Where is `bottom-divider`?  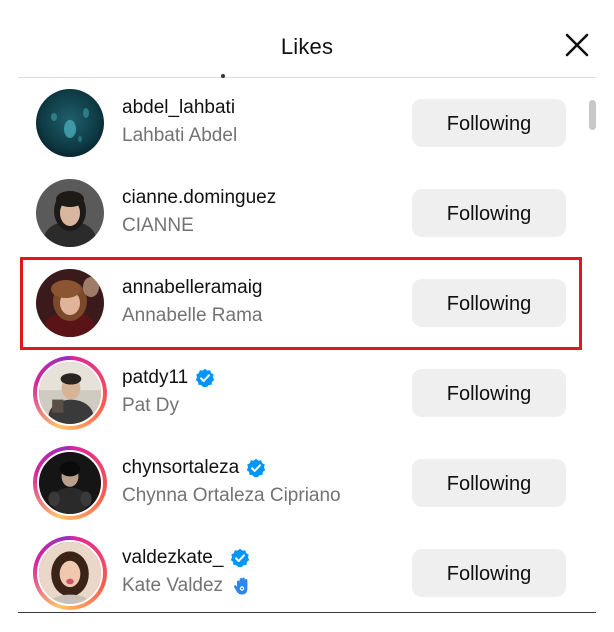 bottom-divider is located at coordinates (307, 612).